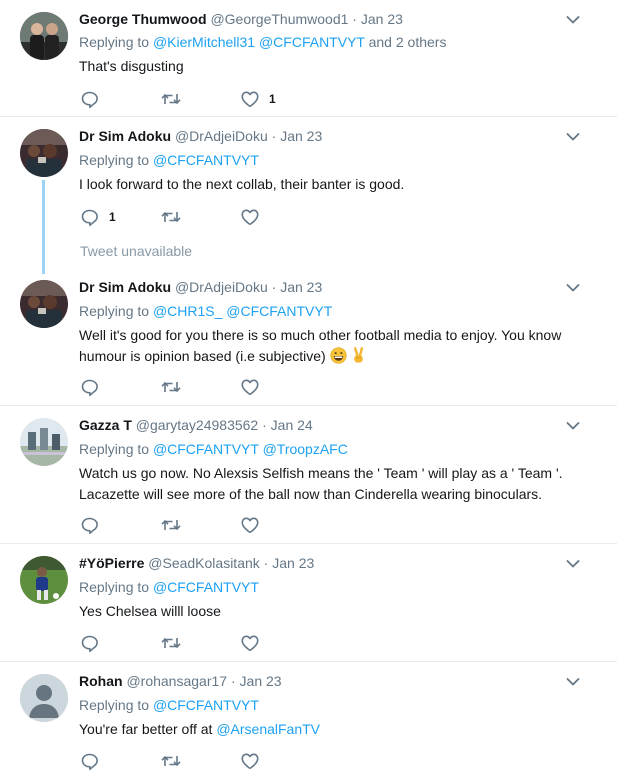 The width and height of the screenshot is (617, 780). What do you see at coordinates (279, 19) in the screenshot?
I see `user-handle: @GeorgeThumwood1` at bounding box center [279, 19].